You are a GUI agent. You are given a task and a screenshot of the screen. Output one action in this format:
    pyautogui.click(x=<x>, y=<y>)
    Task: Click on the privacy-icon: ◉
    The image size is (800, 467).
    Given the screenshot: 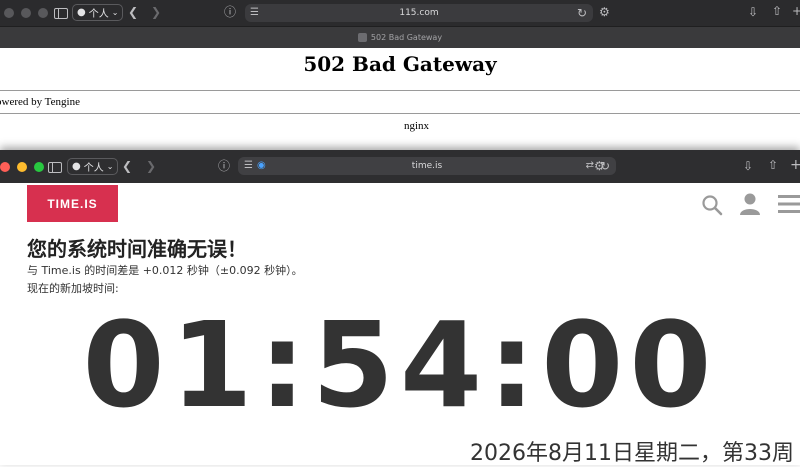 What is the action you would take?
    pyautogui.click(x=261, y=166)
    